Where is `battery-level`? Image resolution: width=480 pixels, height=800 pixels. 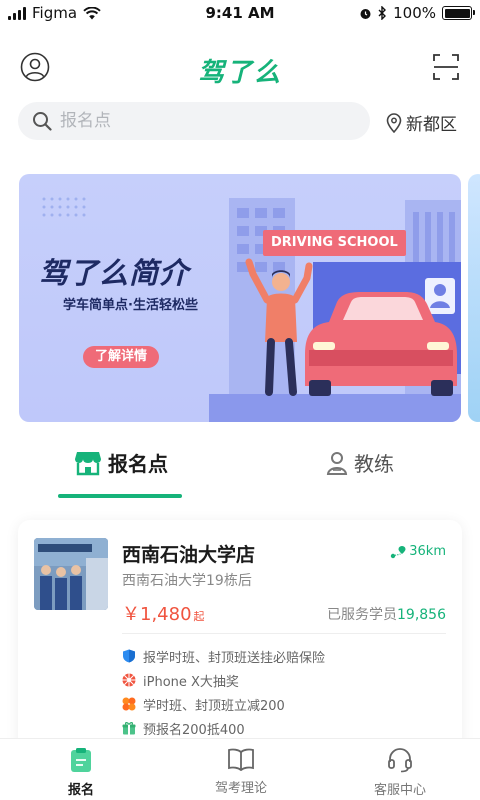
battery-level is located at coordinates (457, 13).